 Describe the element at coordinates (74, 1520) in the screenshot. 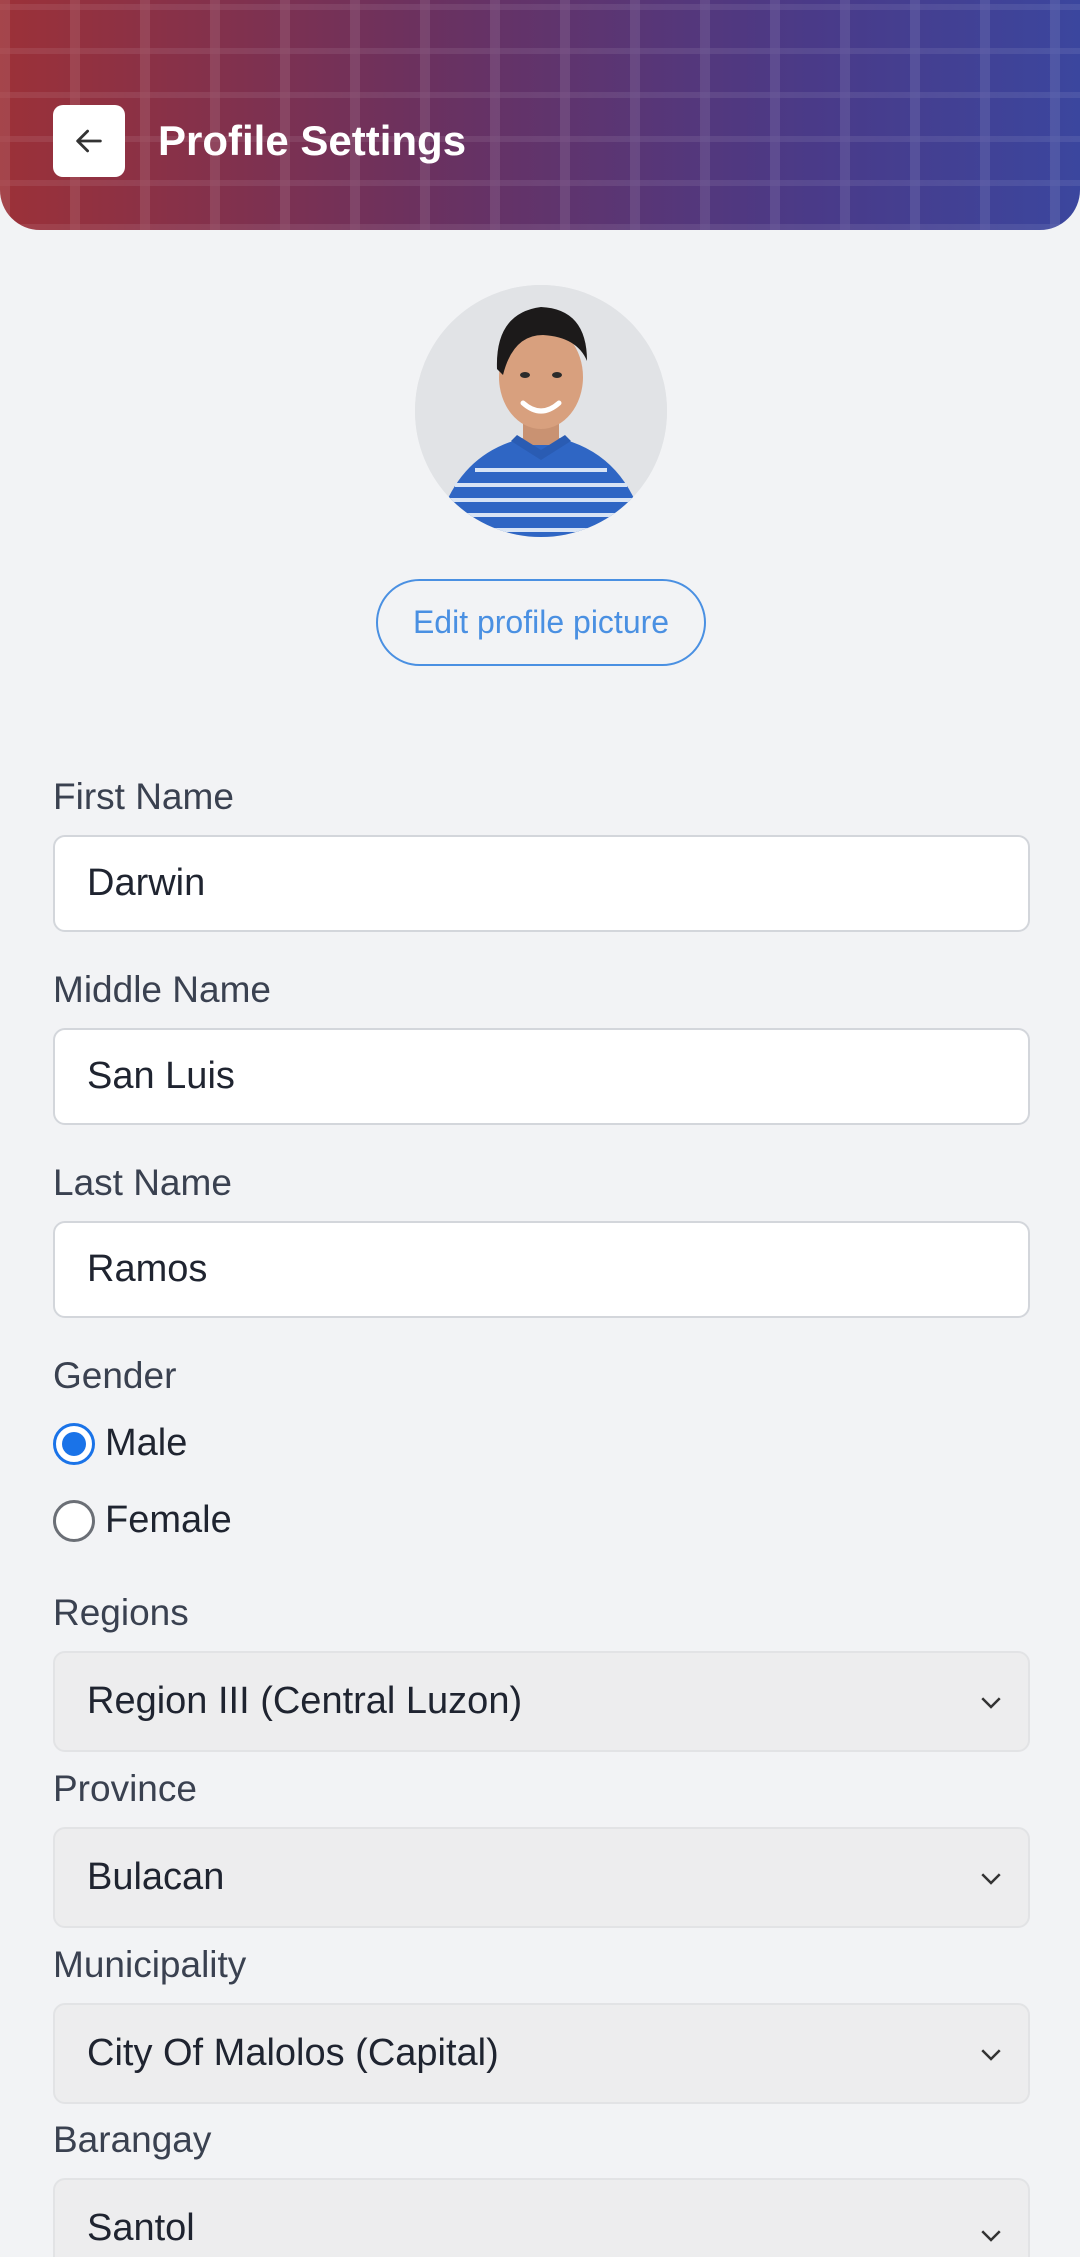

I see `female-radio` at that location.